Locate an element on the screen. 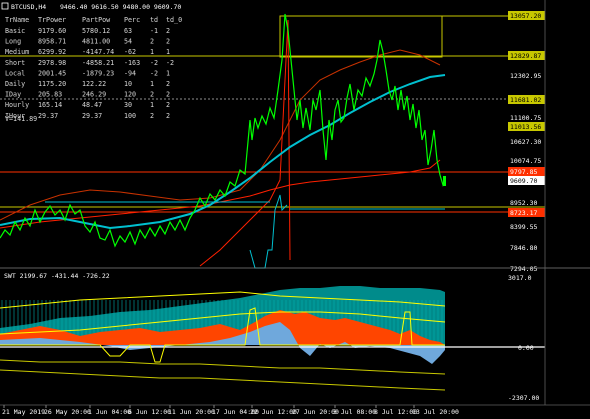 This screenshot has width=590, height=419. info-table-cell: -163 is located at coordinates (132, 63).